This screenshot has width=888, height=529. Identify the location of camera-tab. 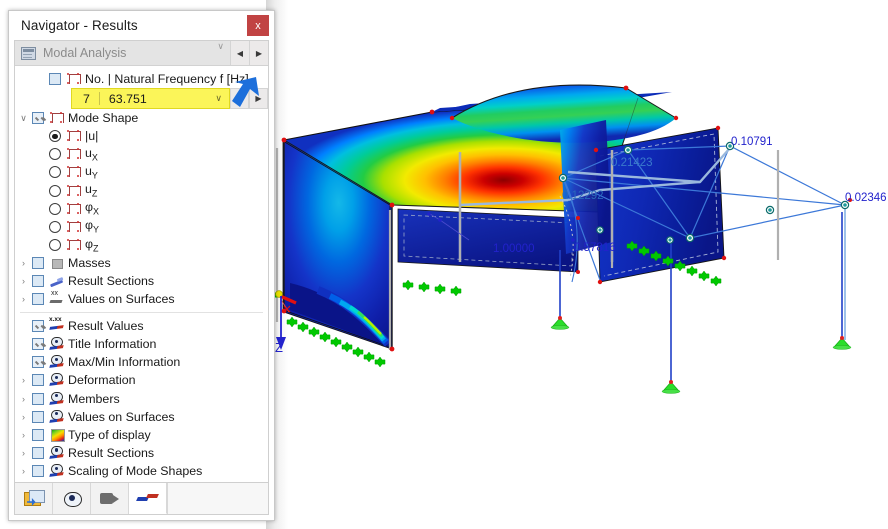
(110, 498).